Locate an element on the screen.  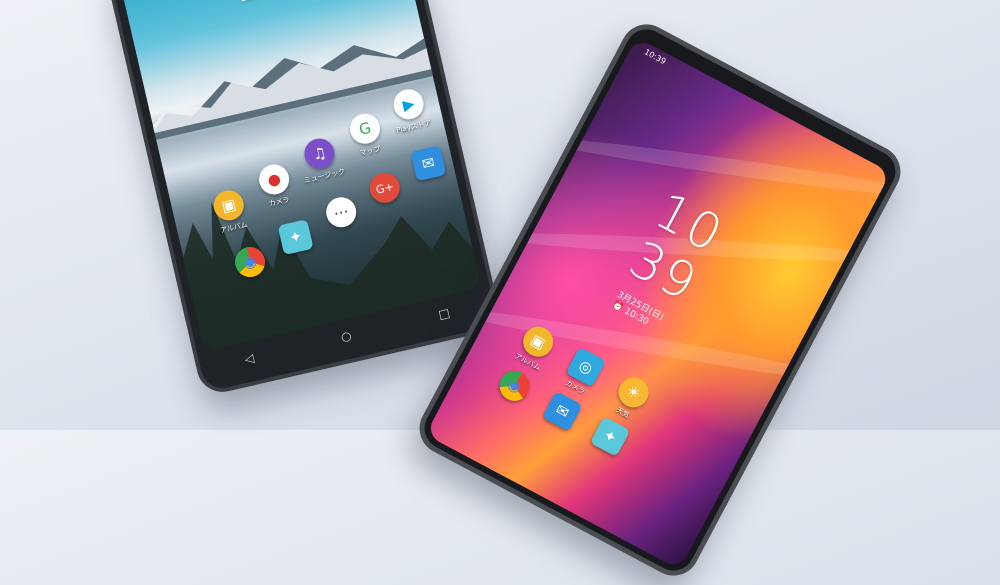
home-icon: ○ is located at coordinates (346, 338).